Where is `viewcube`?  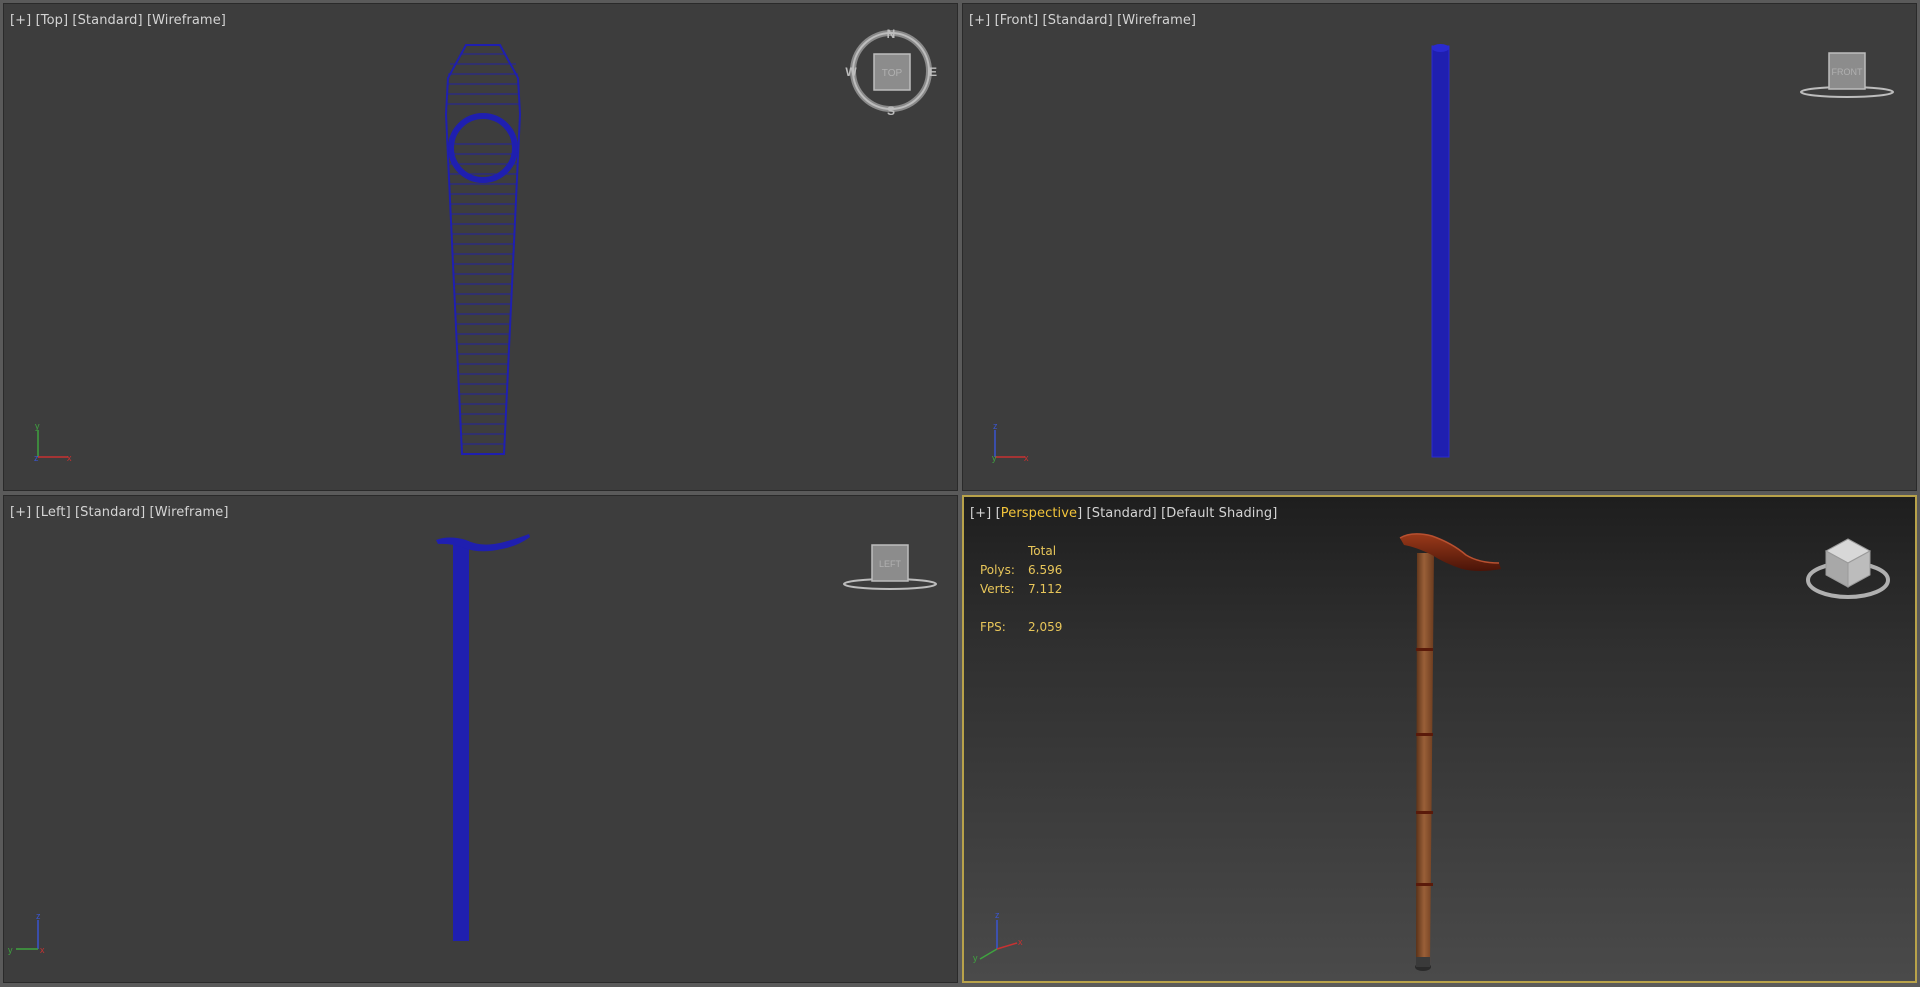 viewcube is located at coordinates (1848, 568).